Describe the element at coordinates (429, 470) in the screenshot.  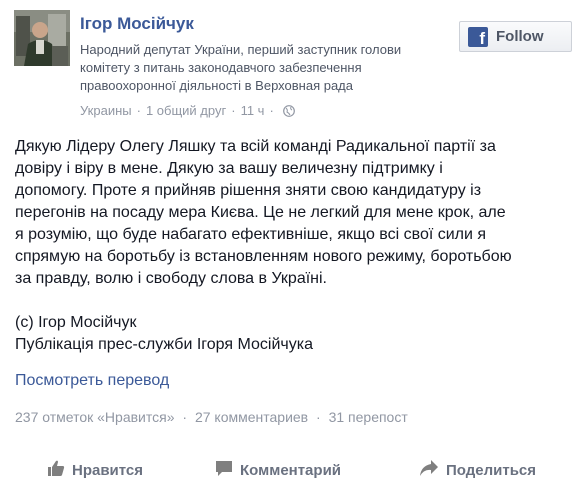
I see `share-arrow-icon` at that location.